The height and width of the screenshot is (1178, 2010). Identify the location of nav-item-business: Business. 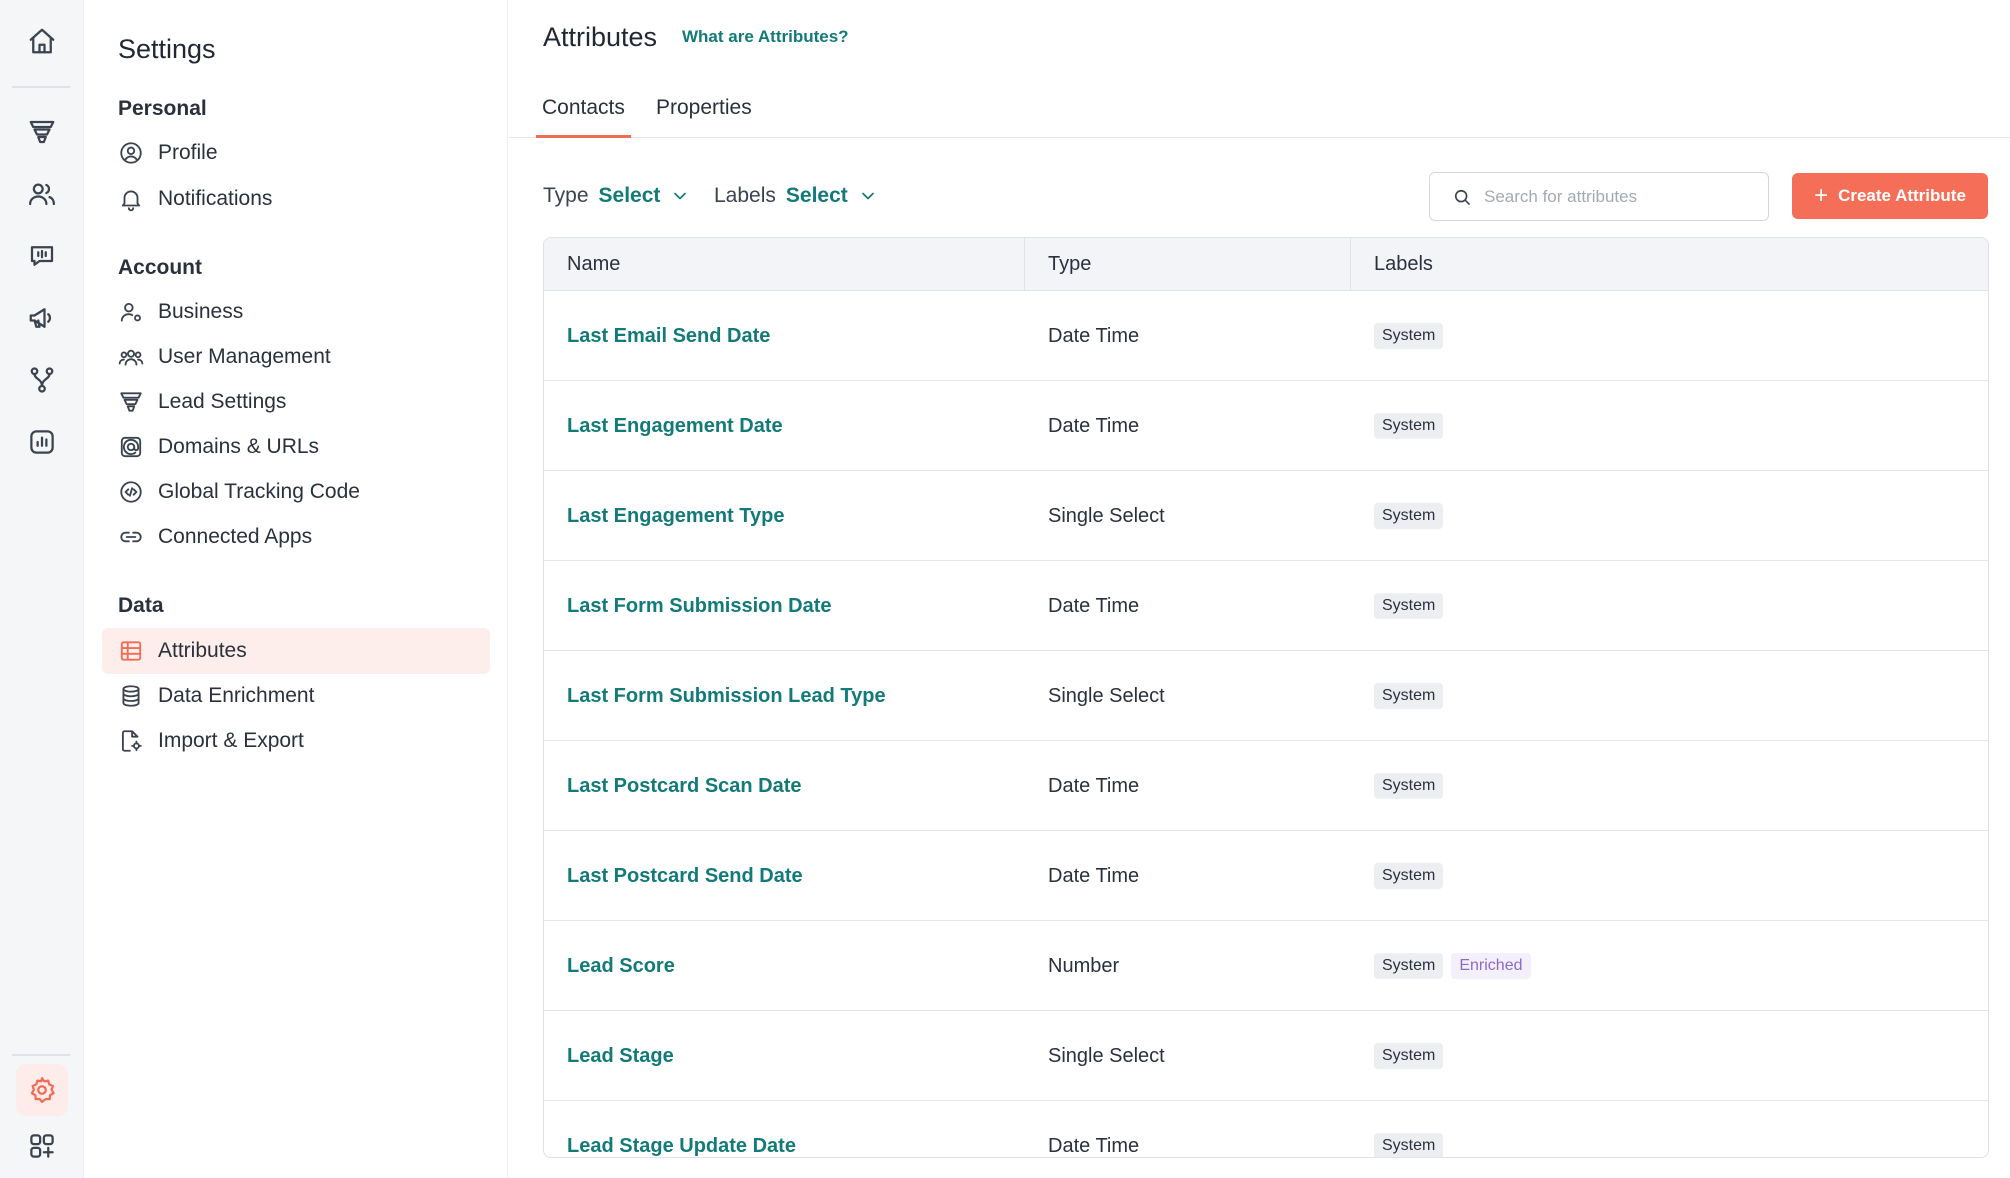
(296, 312).